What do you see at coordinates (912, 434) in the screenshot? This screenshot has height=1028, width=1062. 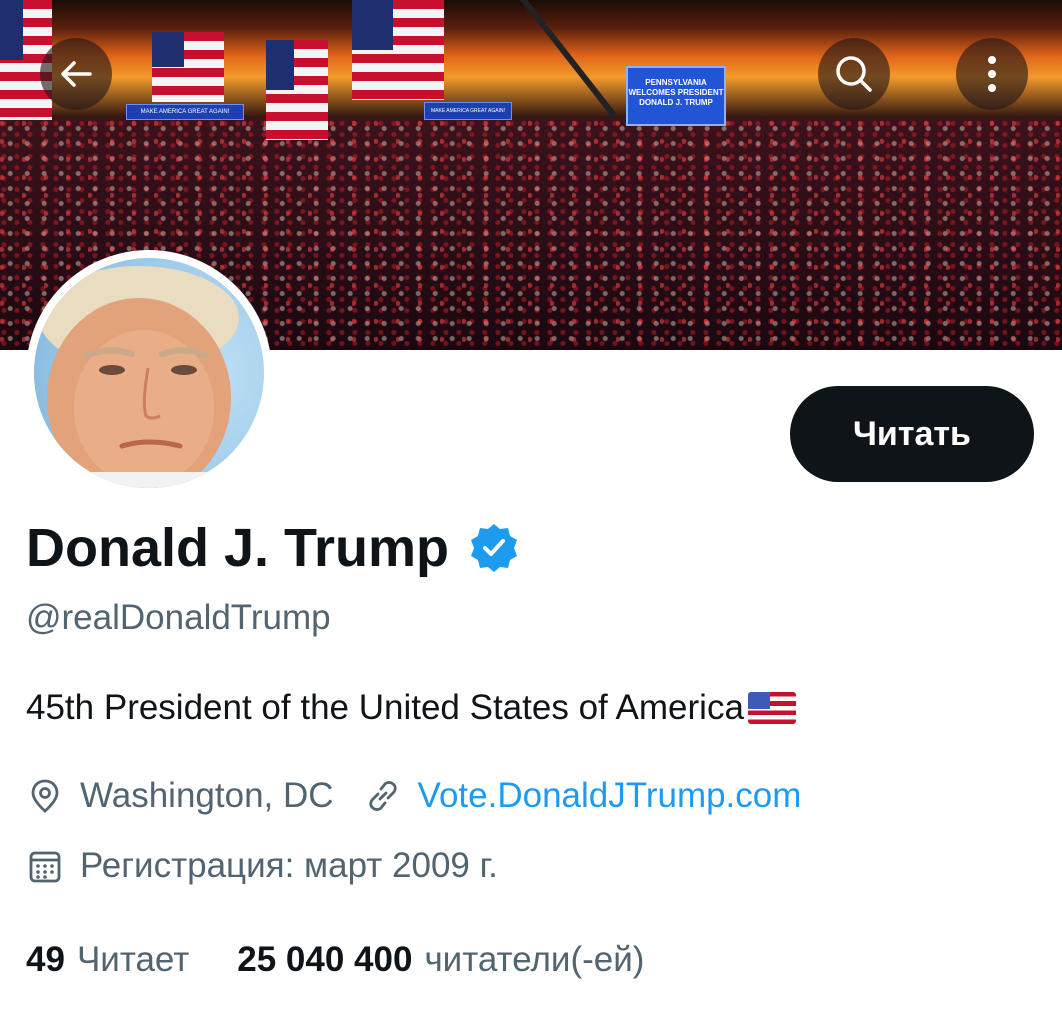 I see `follow-button: Читать` at bounding box center [912, 434].